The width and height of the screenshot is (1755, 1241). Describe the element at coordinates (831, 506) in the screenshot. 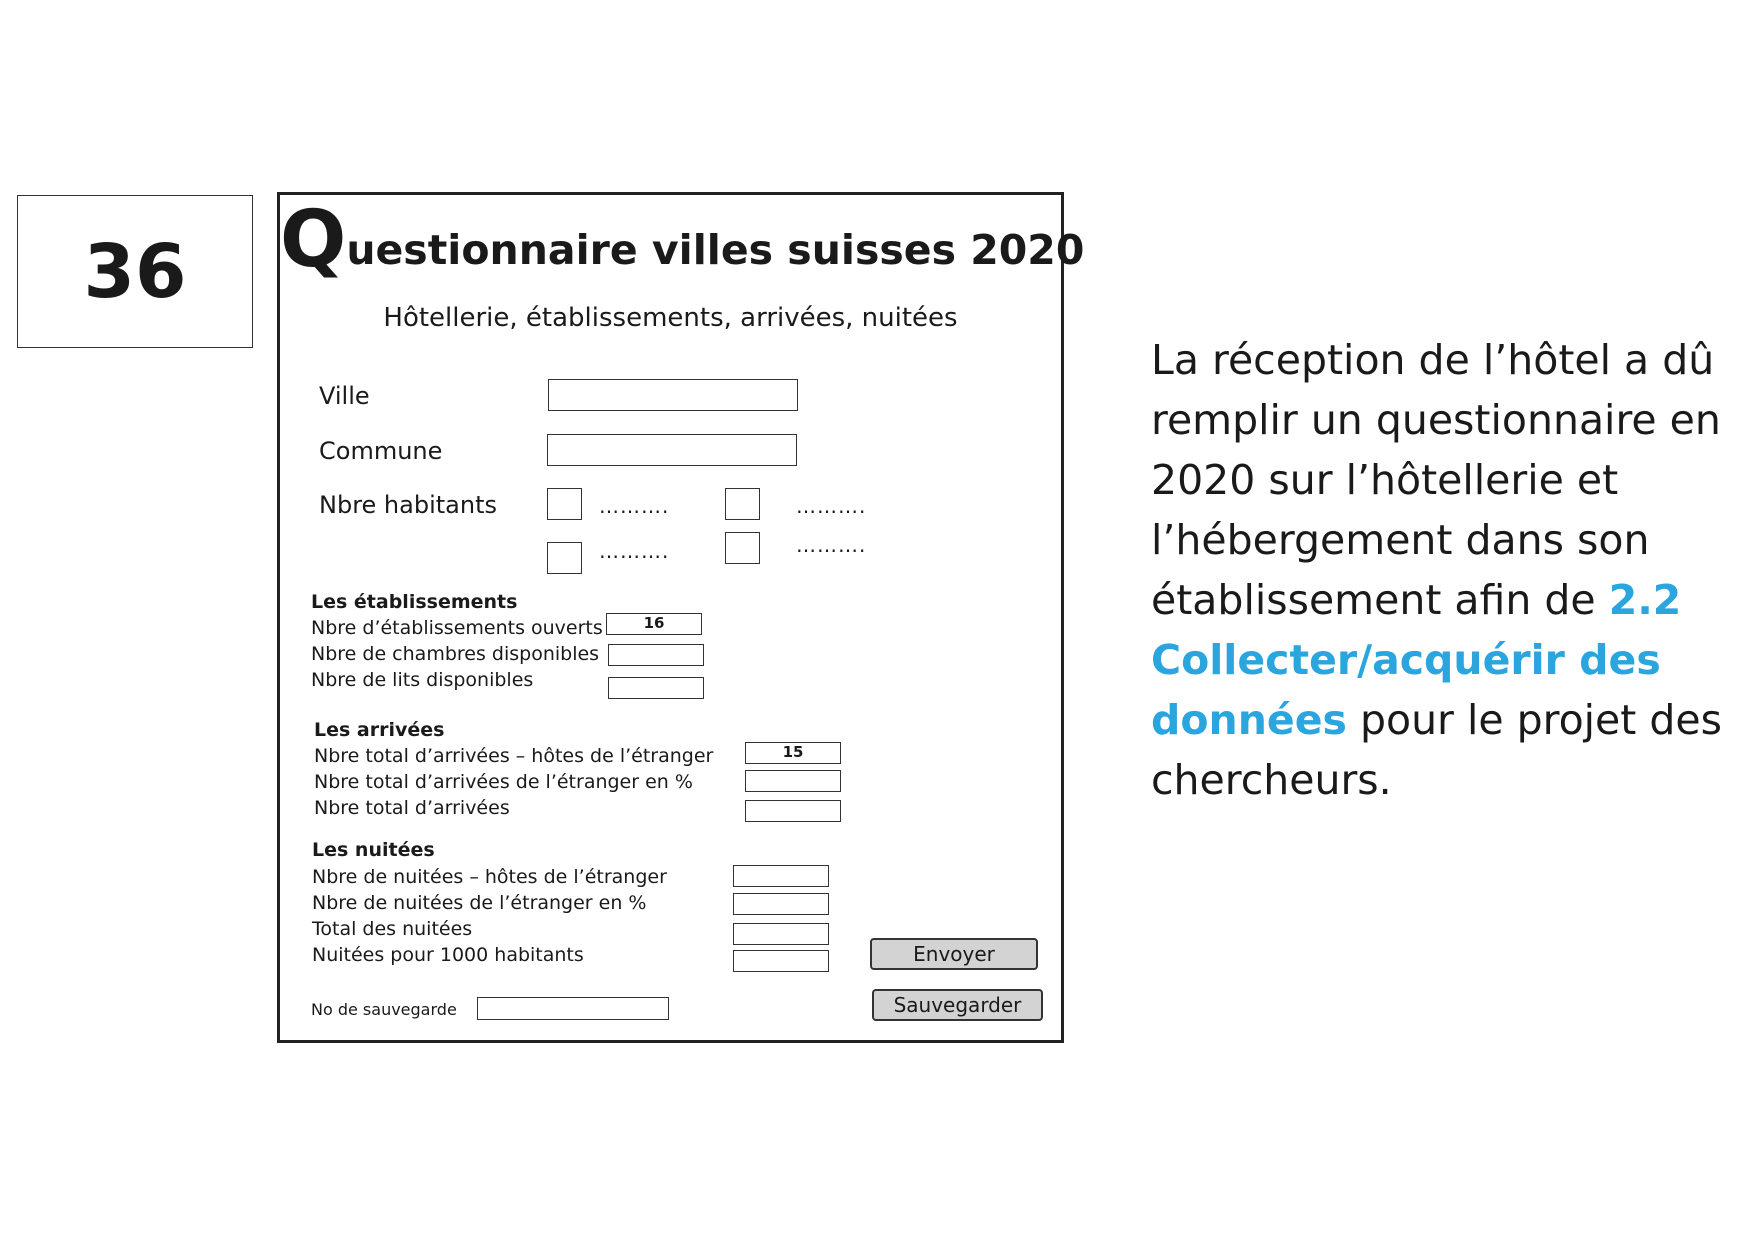

I see `habitants-option-2: ……….` at that location.